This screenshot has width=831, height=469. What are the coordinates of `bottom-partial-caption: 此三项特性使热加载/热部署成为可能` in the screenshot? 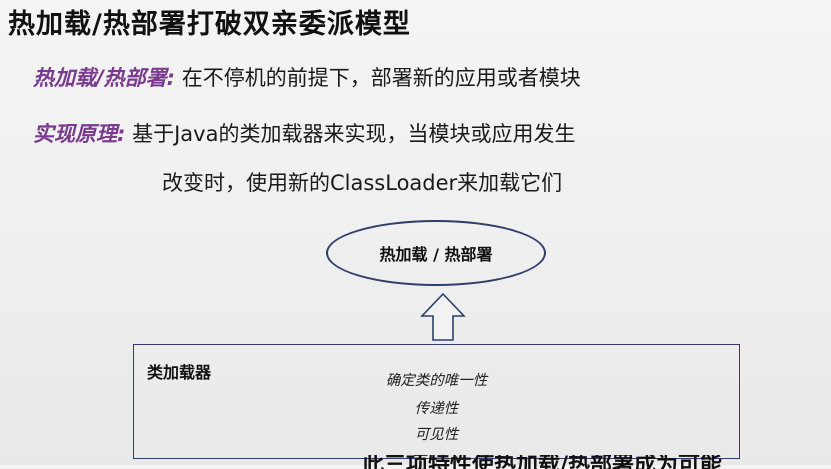 It's located at (577, 462).